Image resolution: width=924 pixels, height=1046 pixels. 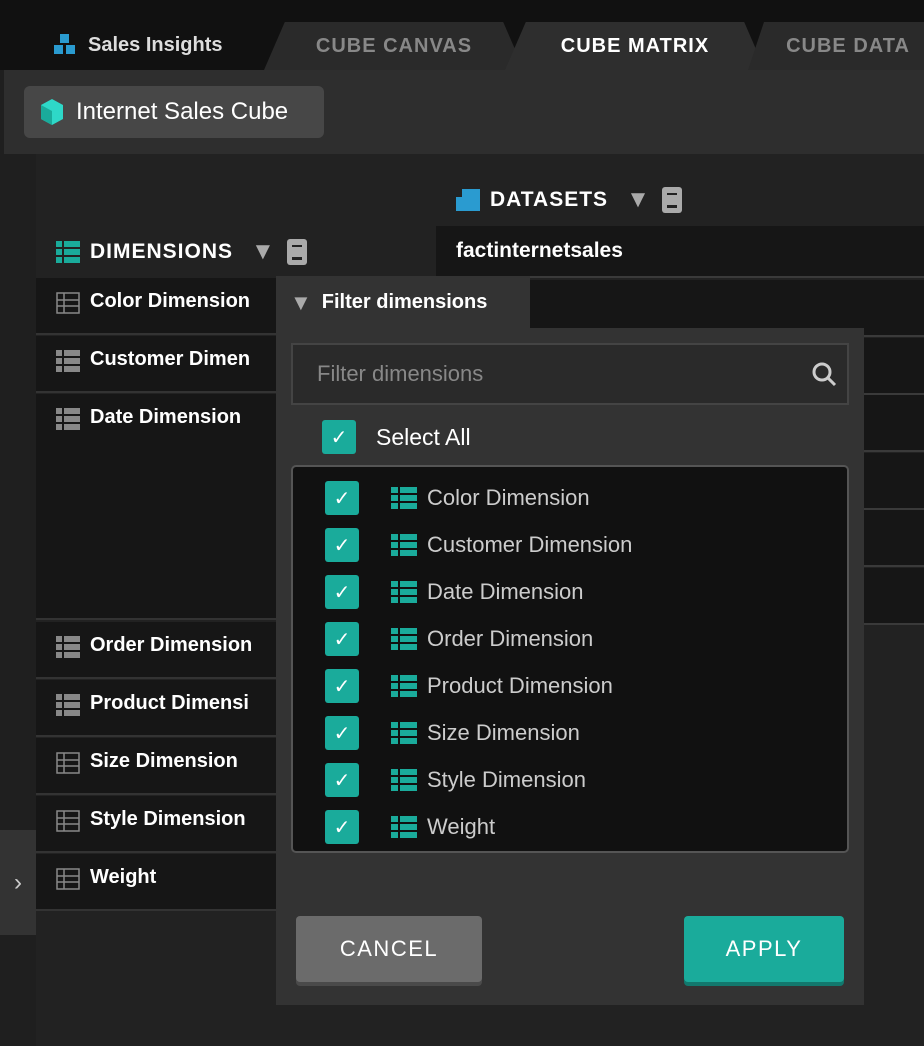 I want to click on dimension-checkbox-label: Style Dimension, so click(x=506, y=779).